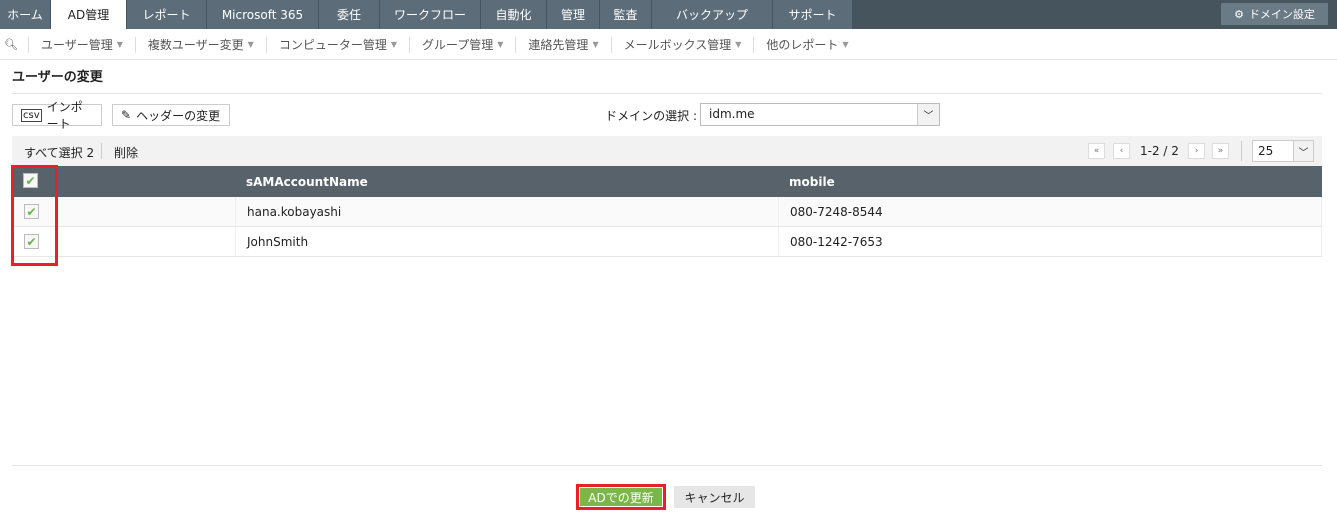 This screenshot has width=1337, height=513. I want to click on subnav-contact-management: 連絡先管理 ▼, so click(562, 44).